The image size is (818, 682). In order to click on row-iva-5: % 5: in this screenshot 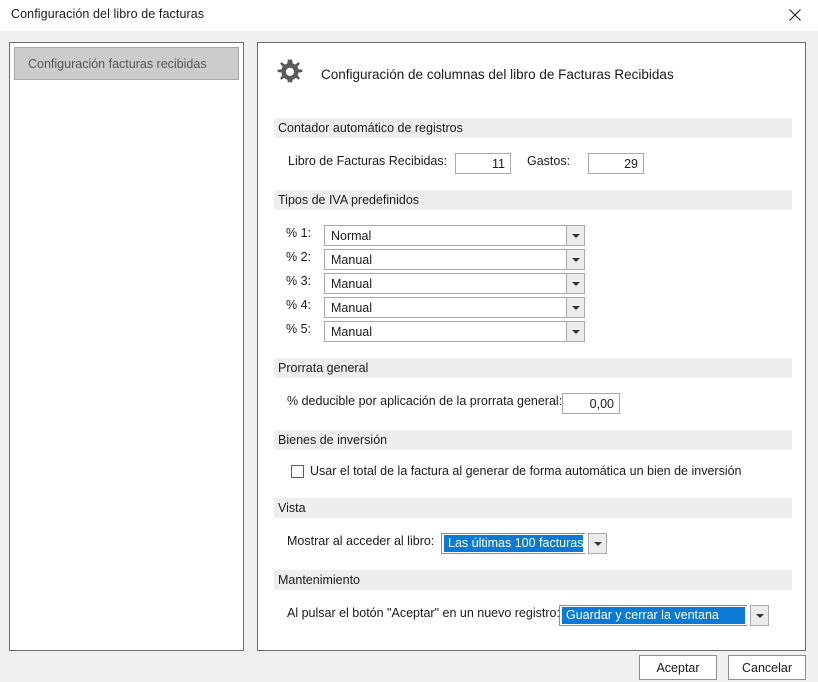, I will do `click(298, 329)`.